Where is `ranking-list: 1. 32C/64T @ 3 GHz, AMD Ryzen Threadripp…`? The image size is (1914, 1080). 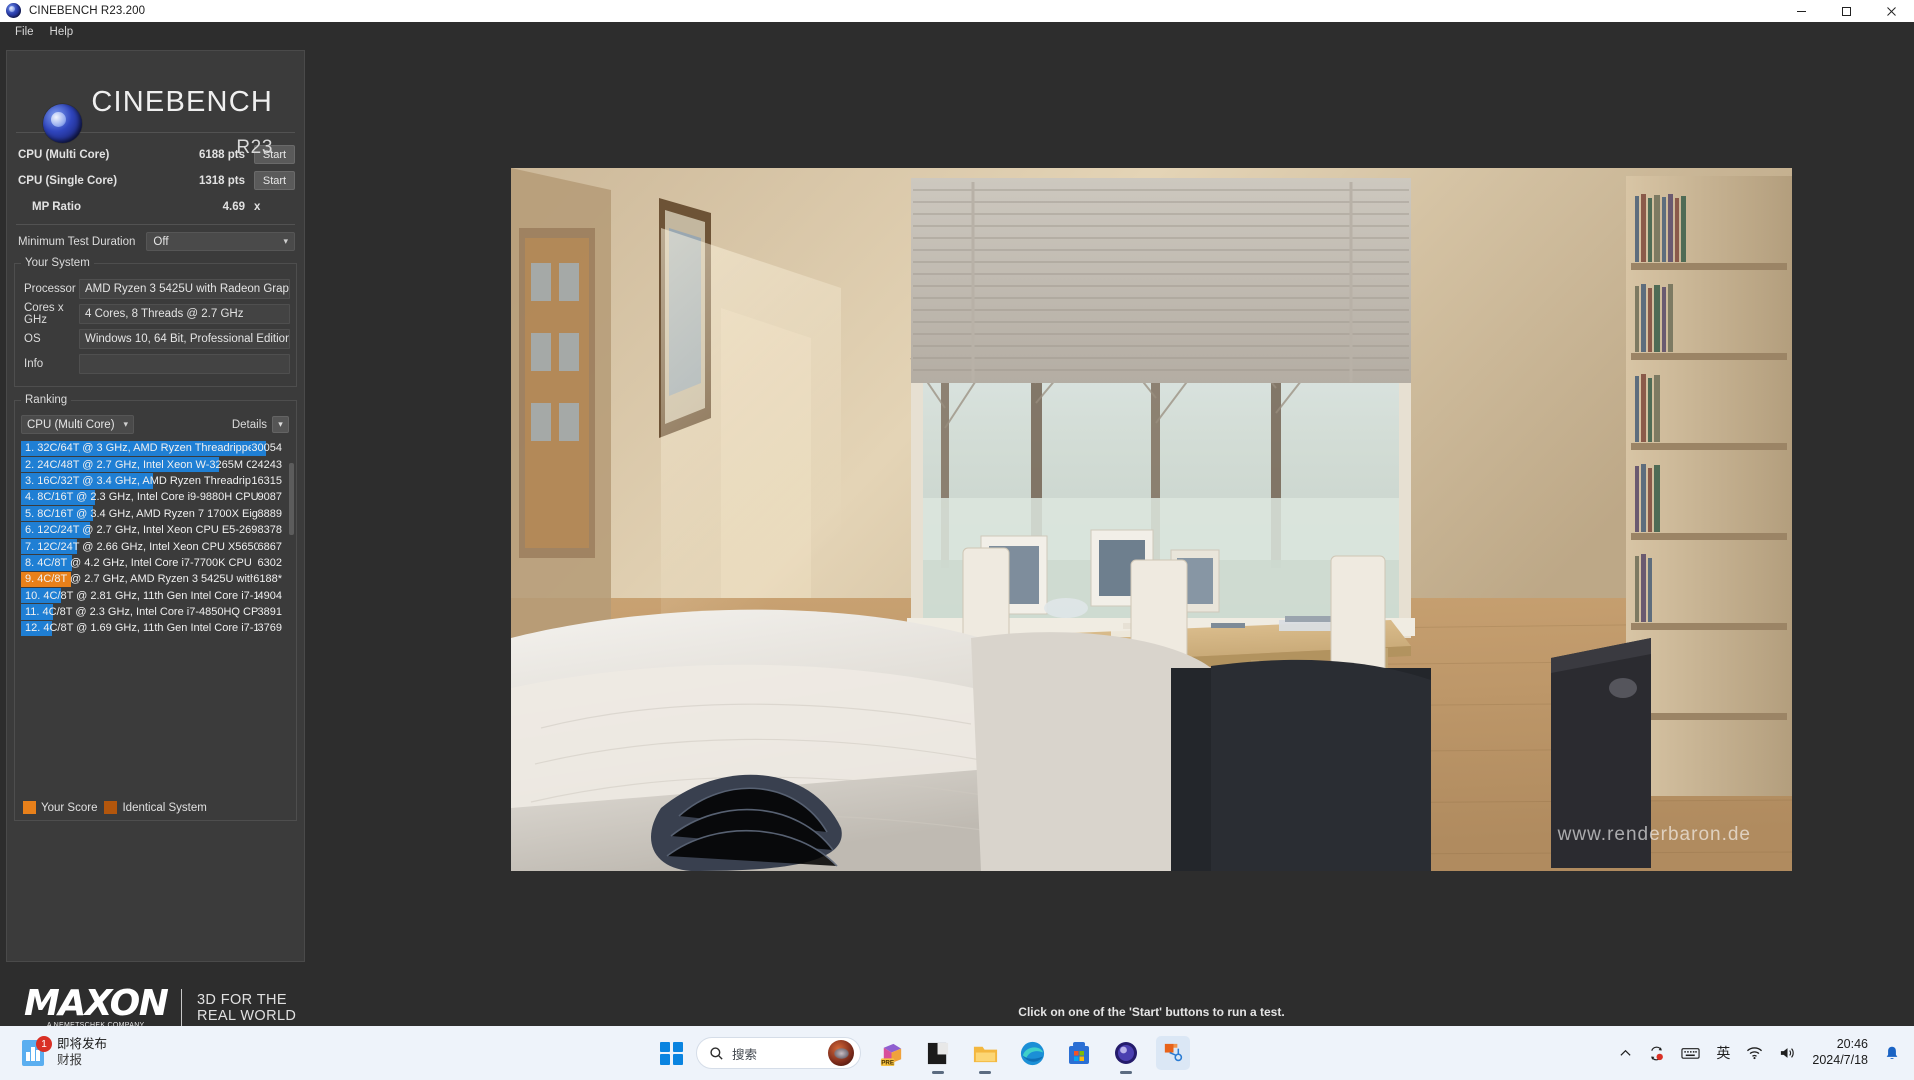 ranking-list: 1. 32C/64T @ 3 GHz, AMD Ryzen Threadripp… is located at coordinates (155, 626).